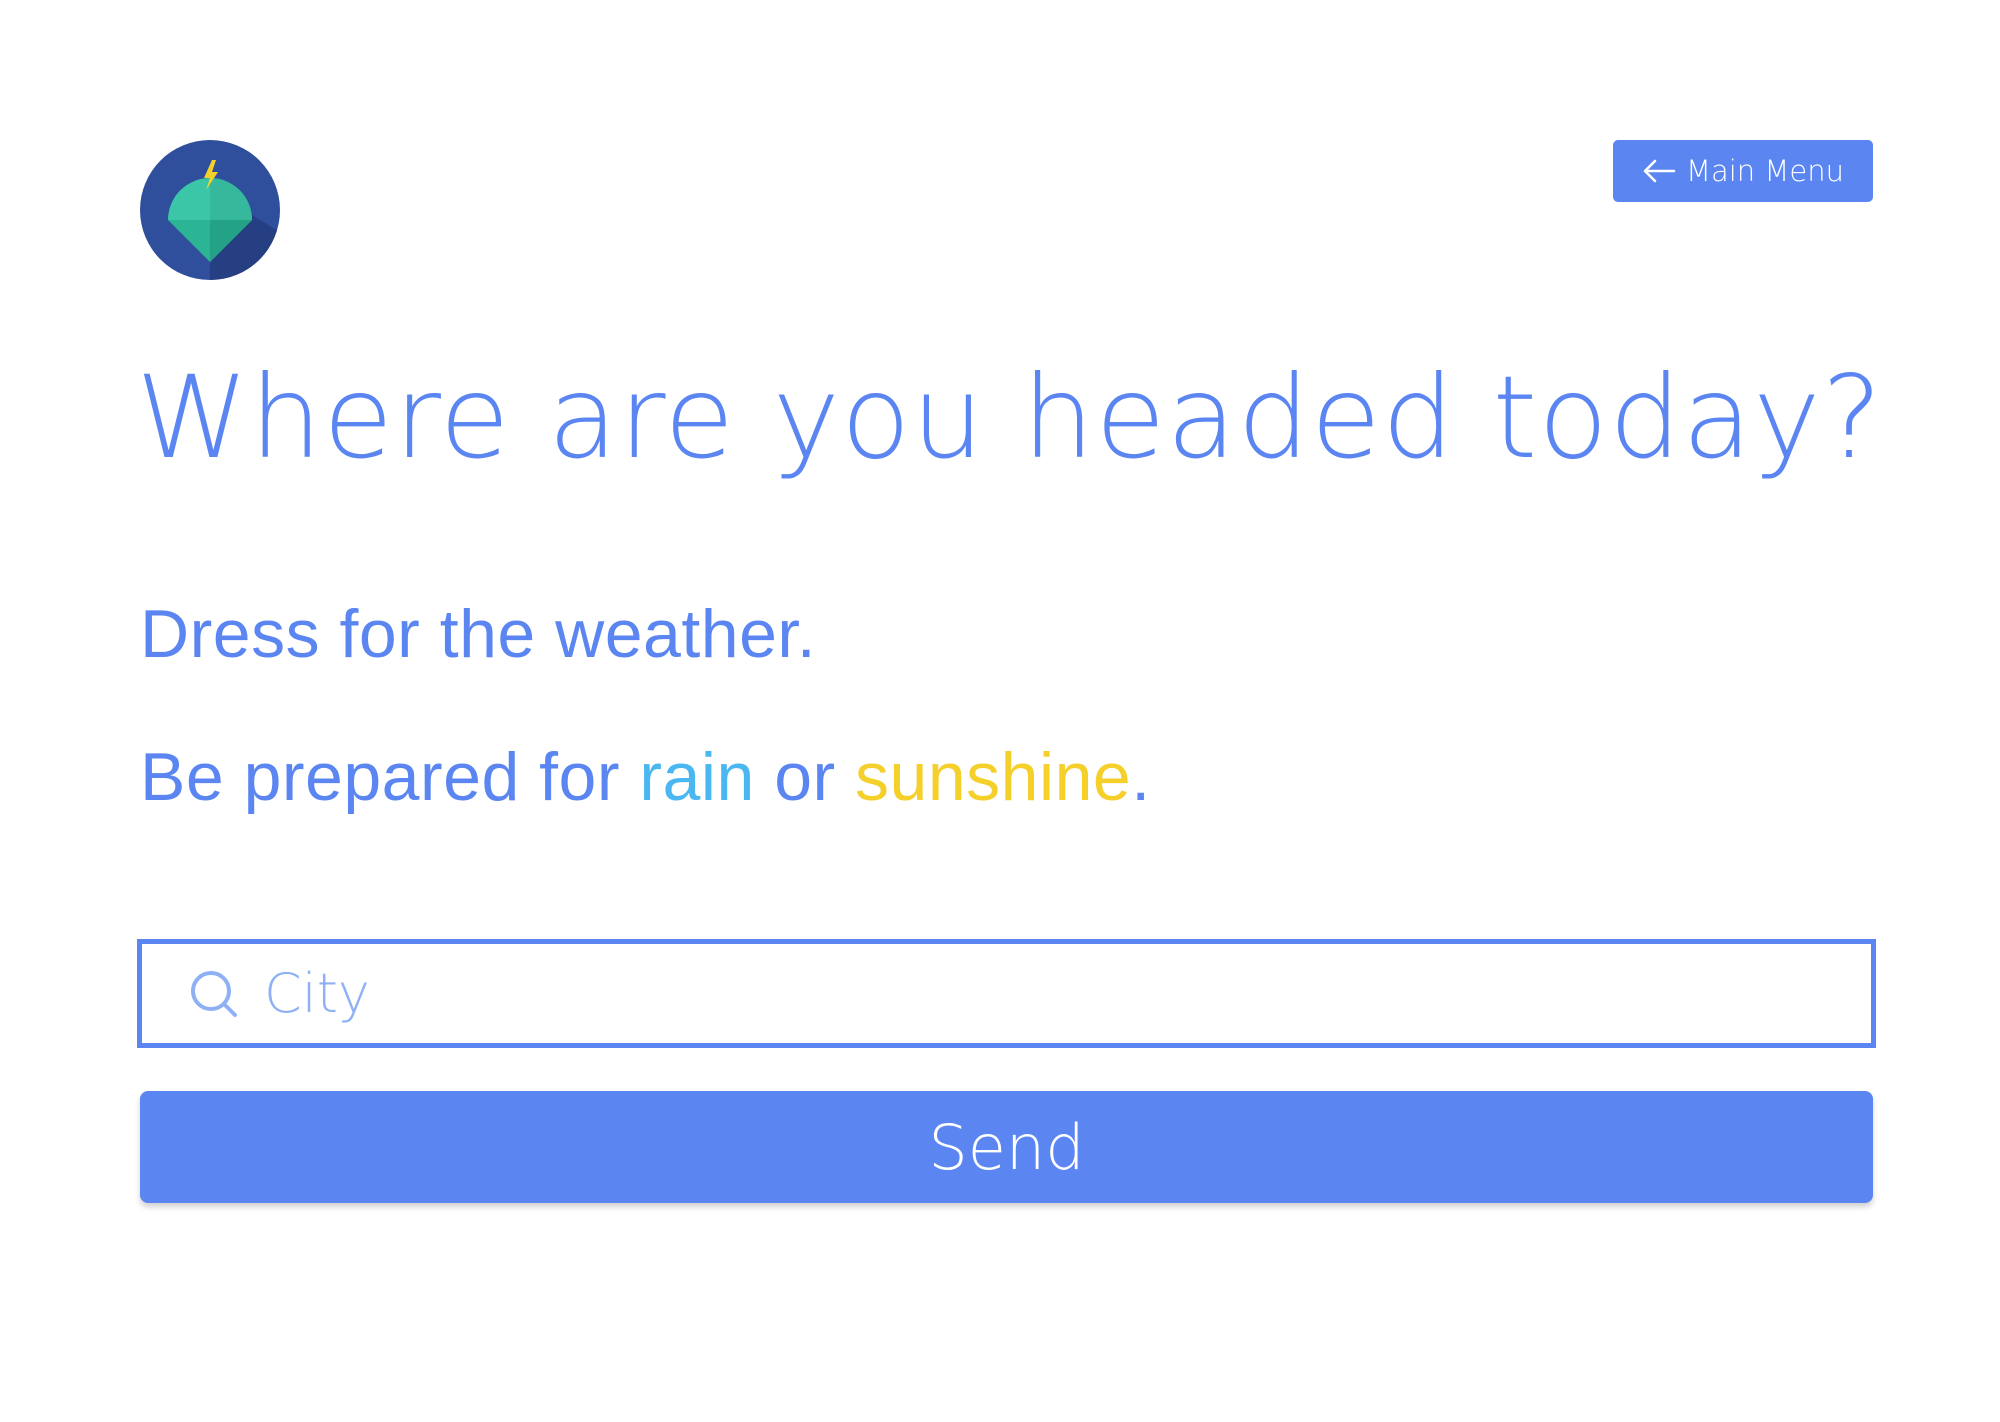 Image resolution: width=2000 pixels, height=1422 pixels. Describe the element at coordinates (1659, 171) in the screenshot. I see `arrow-left-icon` at that location.